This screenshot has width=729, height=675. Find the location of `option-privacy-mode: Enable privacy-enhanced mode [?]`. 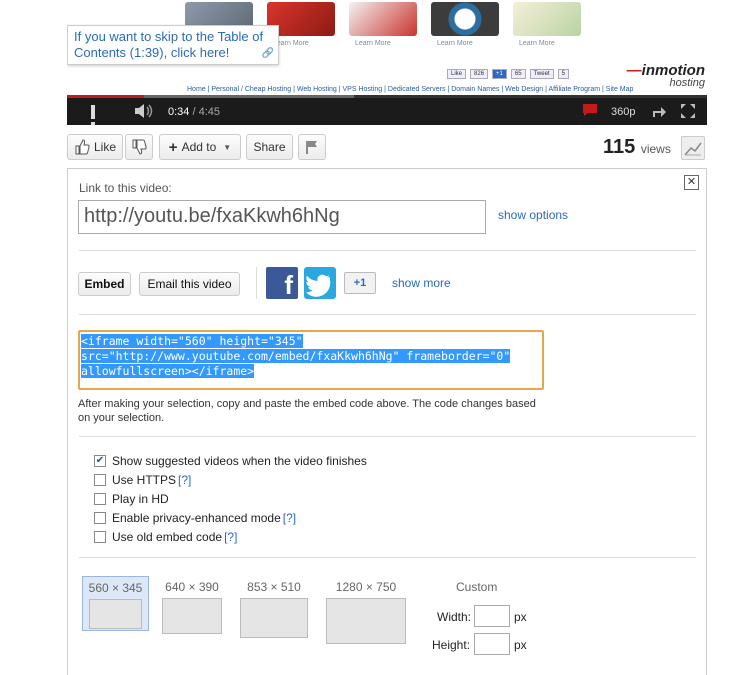

option-privacy-mode: Enable privacy-enhanced mode [?] is located at coordinates (195, 518).